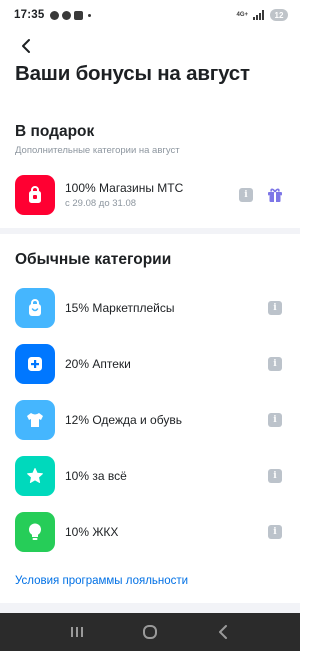  Describe the element at coordinates (35, 420) in the screenshot. I see `tshirt-icon` at that location.